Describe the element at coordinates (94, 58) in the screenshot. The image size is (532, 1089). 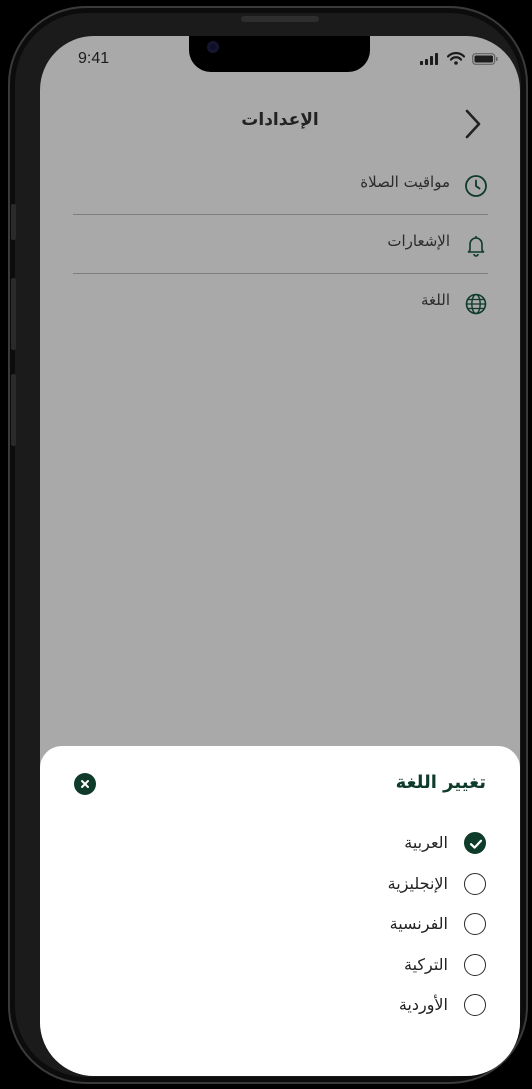
I see `status-time: 9:41` at that location.